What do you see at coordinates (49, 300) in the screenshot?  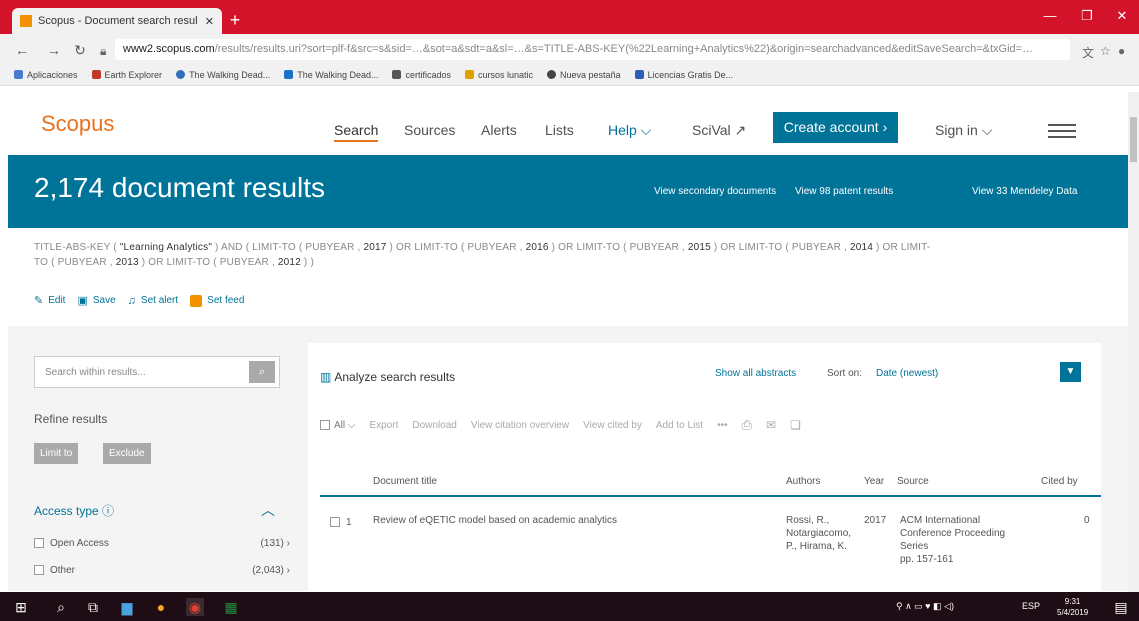 I see `edit-button: ✎ Edit` at bounding box center [49, 300].